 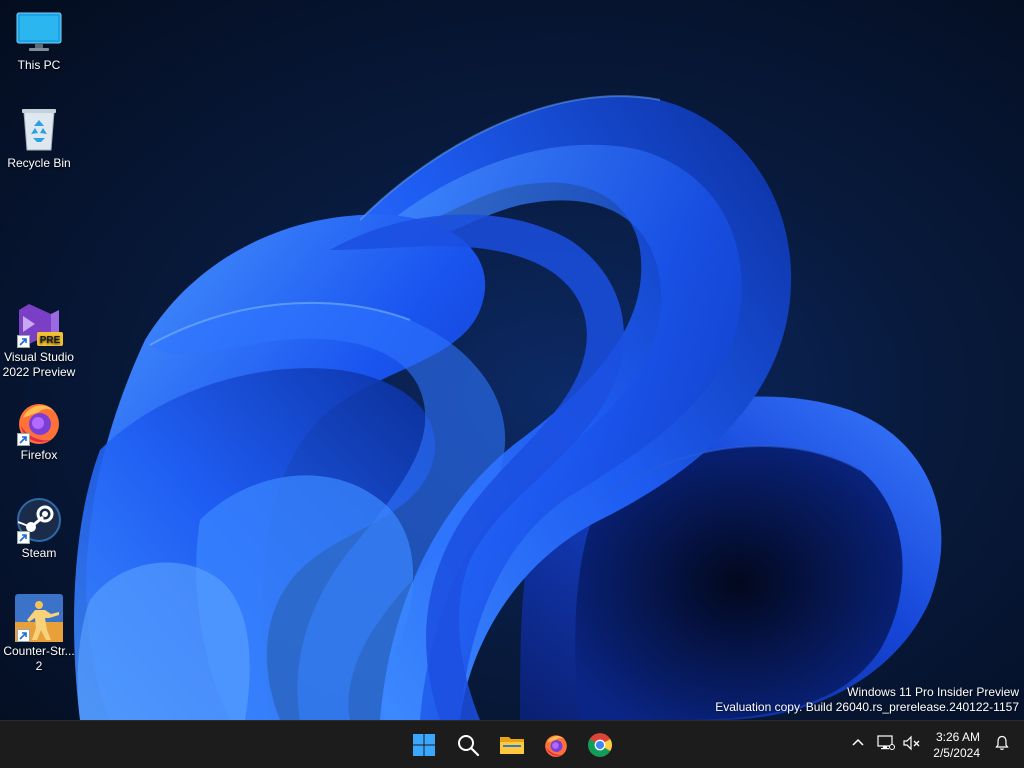 What do you see at coordinates (899, 745) in the screenshot?
I see `network-volume-button` at bounding box center [899, 745].